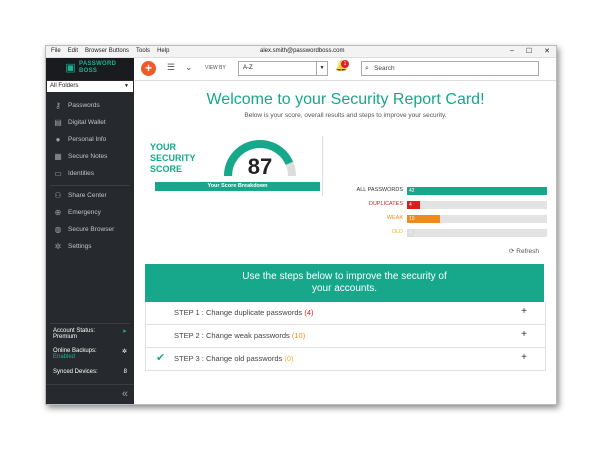 Image resolution: width=600 pixels, height=450 pixels. I want to click on person-icon: ●, so click(58, 139).